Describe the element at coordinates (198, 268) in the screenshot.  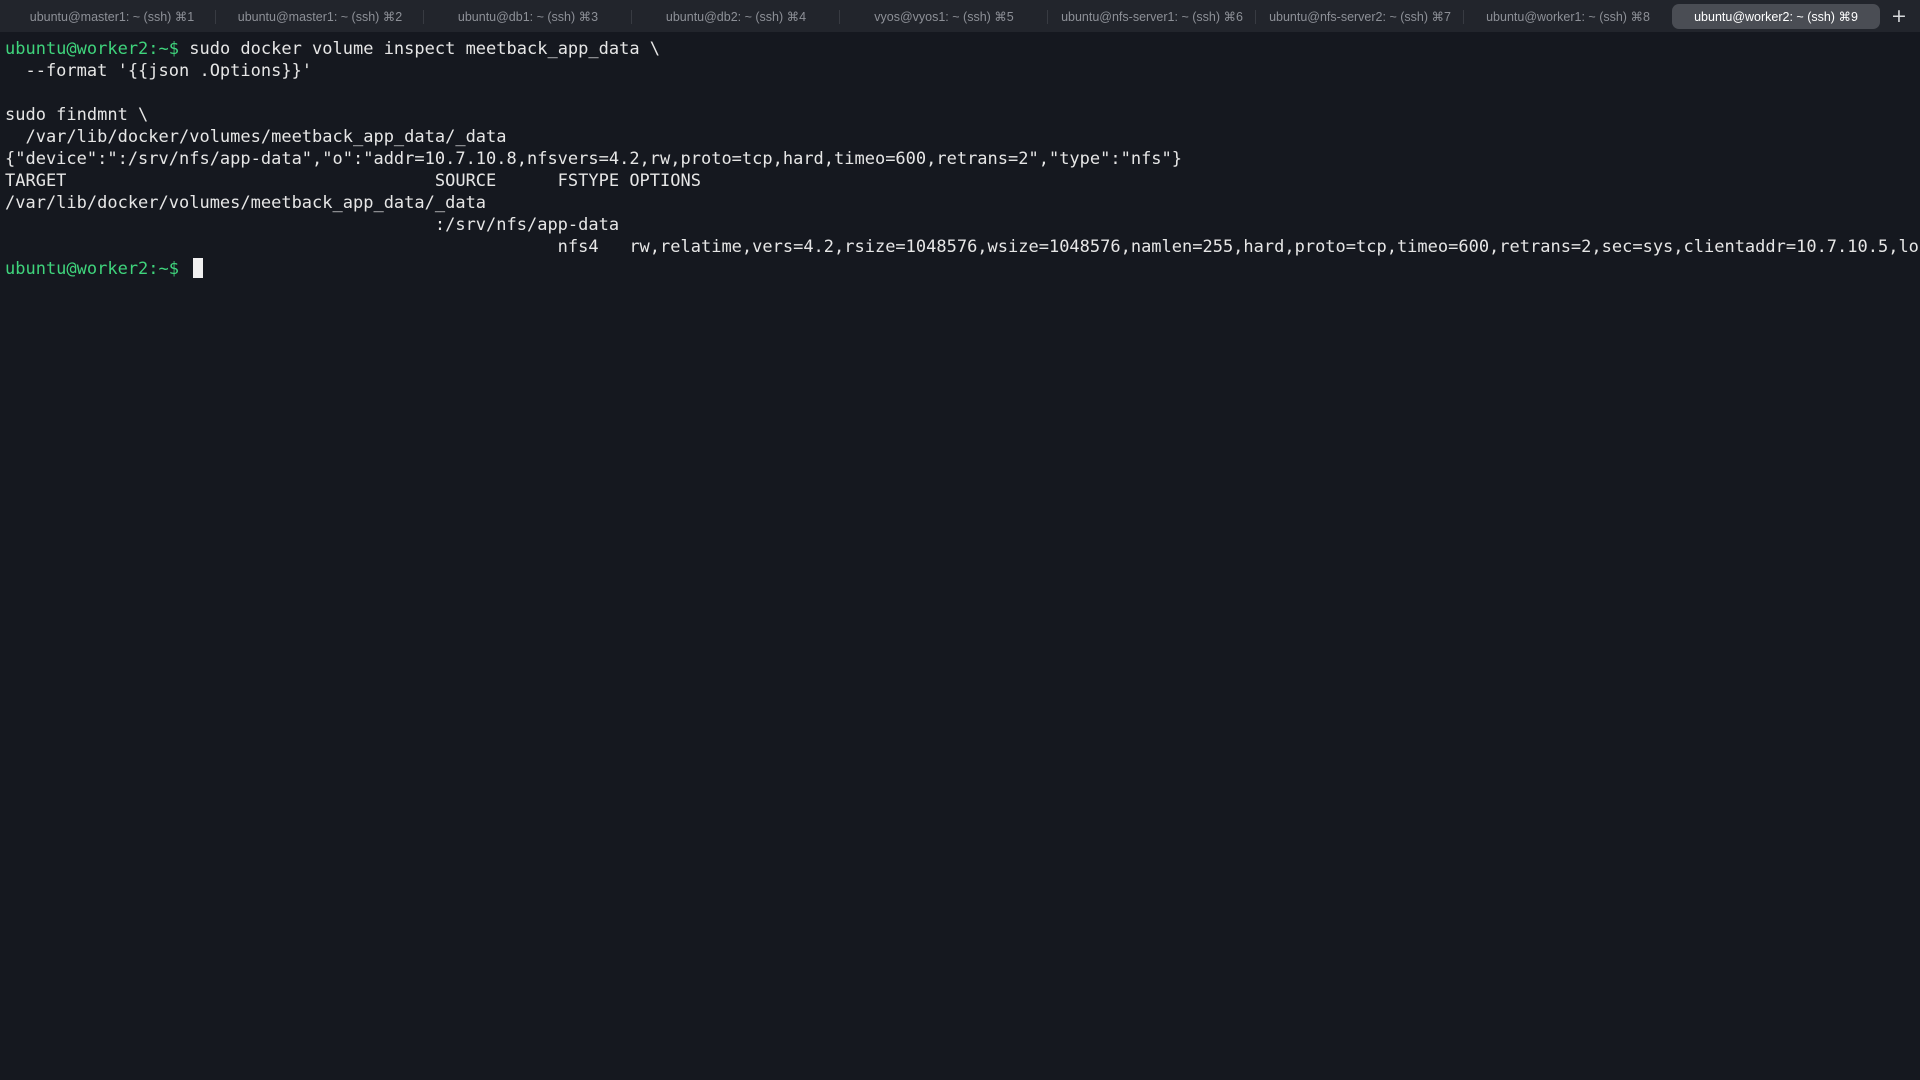
I see `terminal-cursor` at that location.